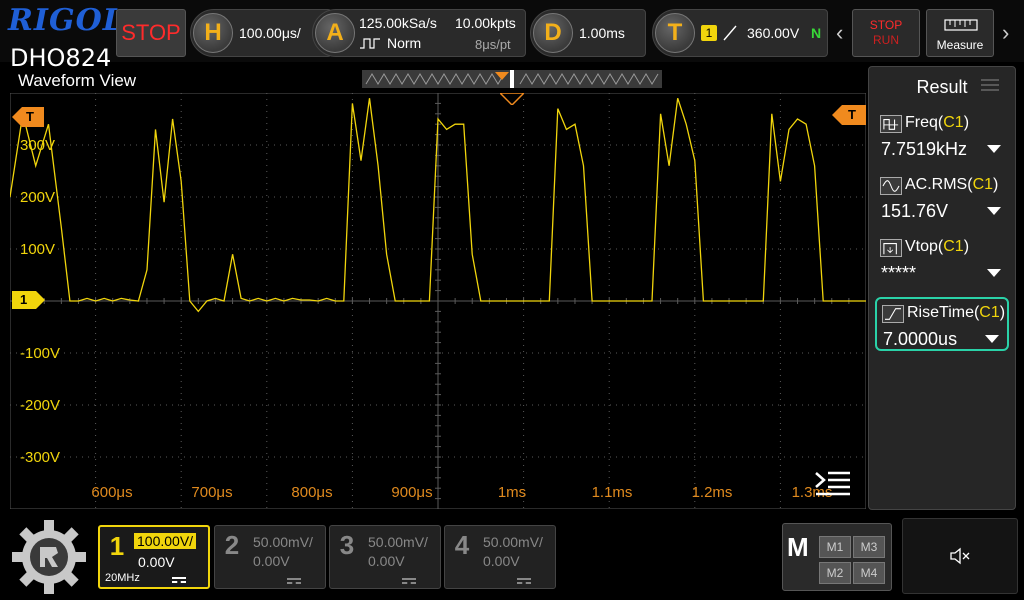 This screenshot has width=1024, height=600. I want to click on y-tick-label: 200V, so click(38, 197).